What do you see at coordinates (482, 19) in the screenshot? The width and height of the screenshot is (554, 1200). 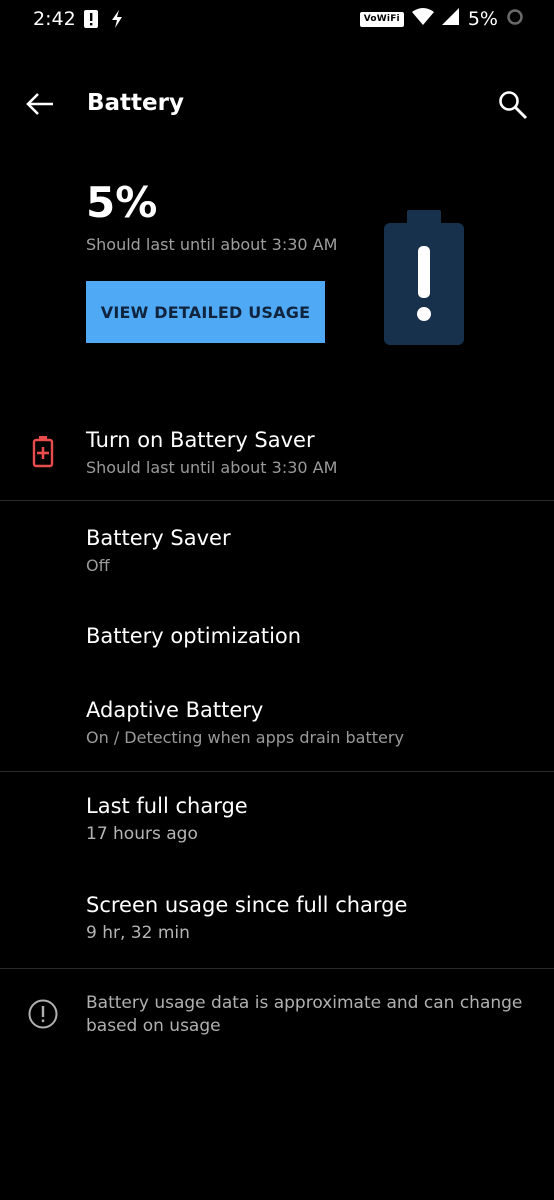 I see `status-battery-percent: 5%` at bounding box center [482, 19].